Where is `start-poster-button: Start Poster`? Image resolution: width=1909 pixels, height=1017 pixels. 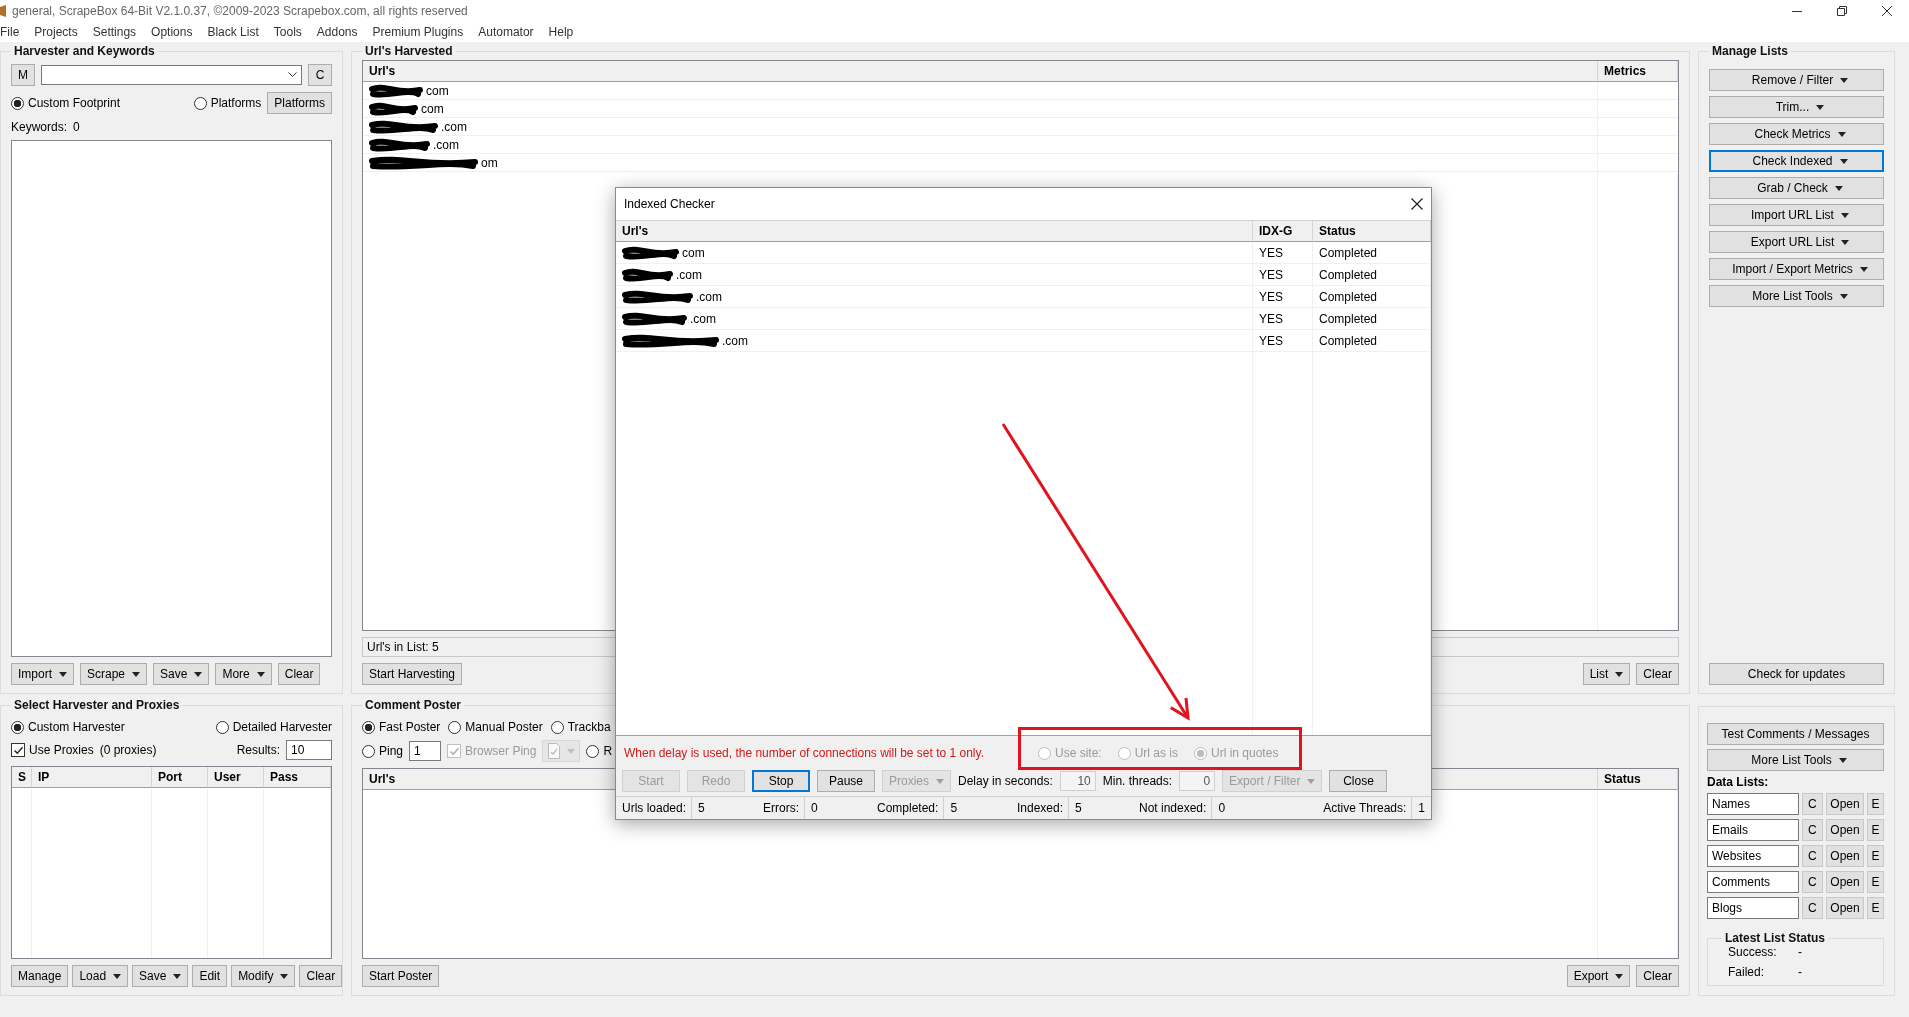
start-poster-button: Start Poster is located at coordinates (401, 976).